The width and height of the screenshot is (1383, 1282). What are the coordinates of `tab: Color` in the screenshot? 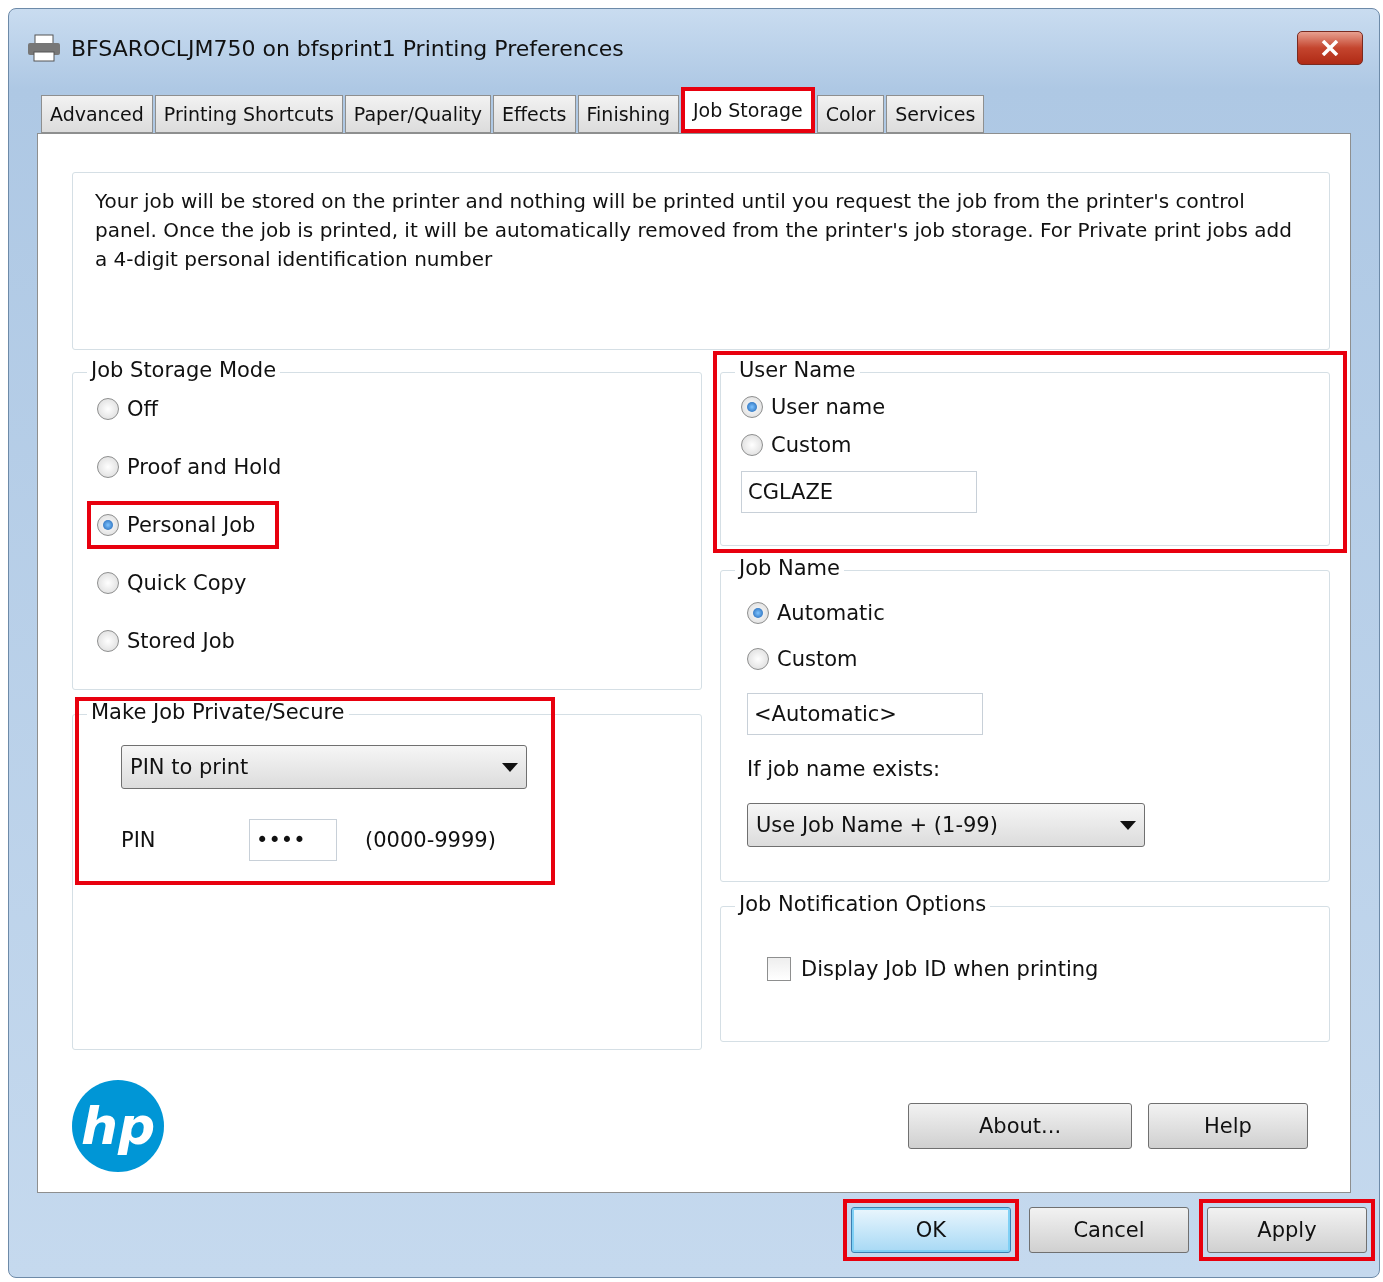 It's located at (850, 114).